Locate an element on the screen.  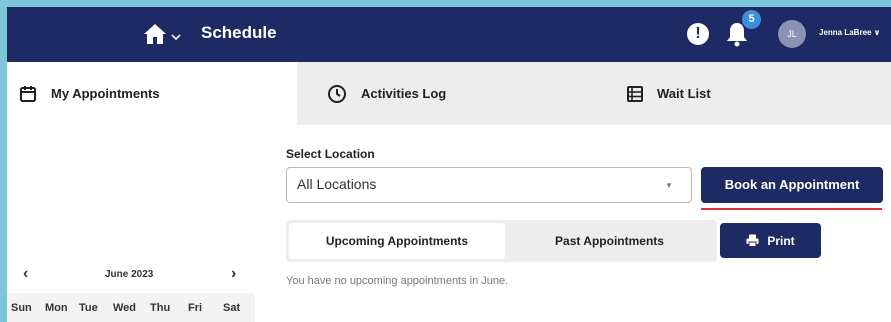
home-icon is located at coordinates (155, 34).